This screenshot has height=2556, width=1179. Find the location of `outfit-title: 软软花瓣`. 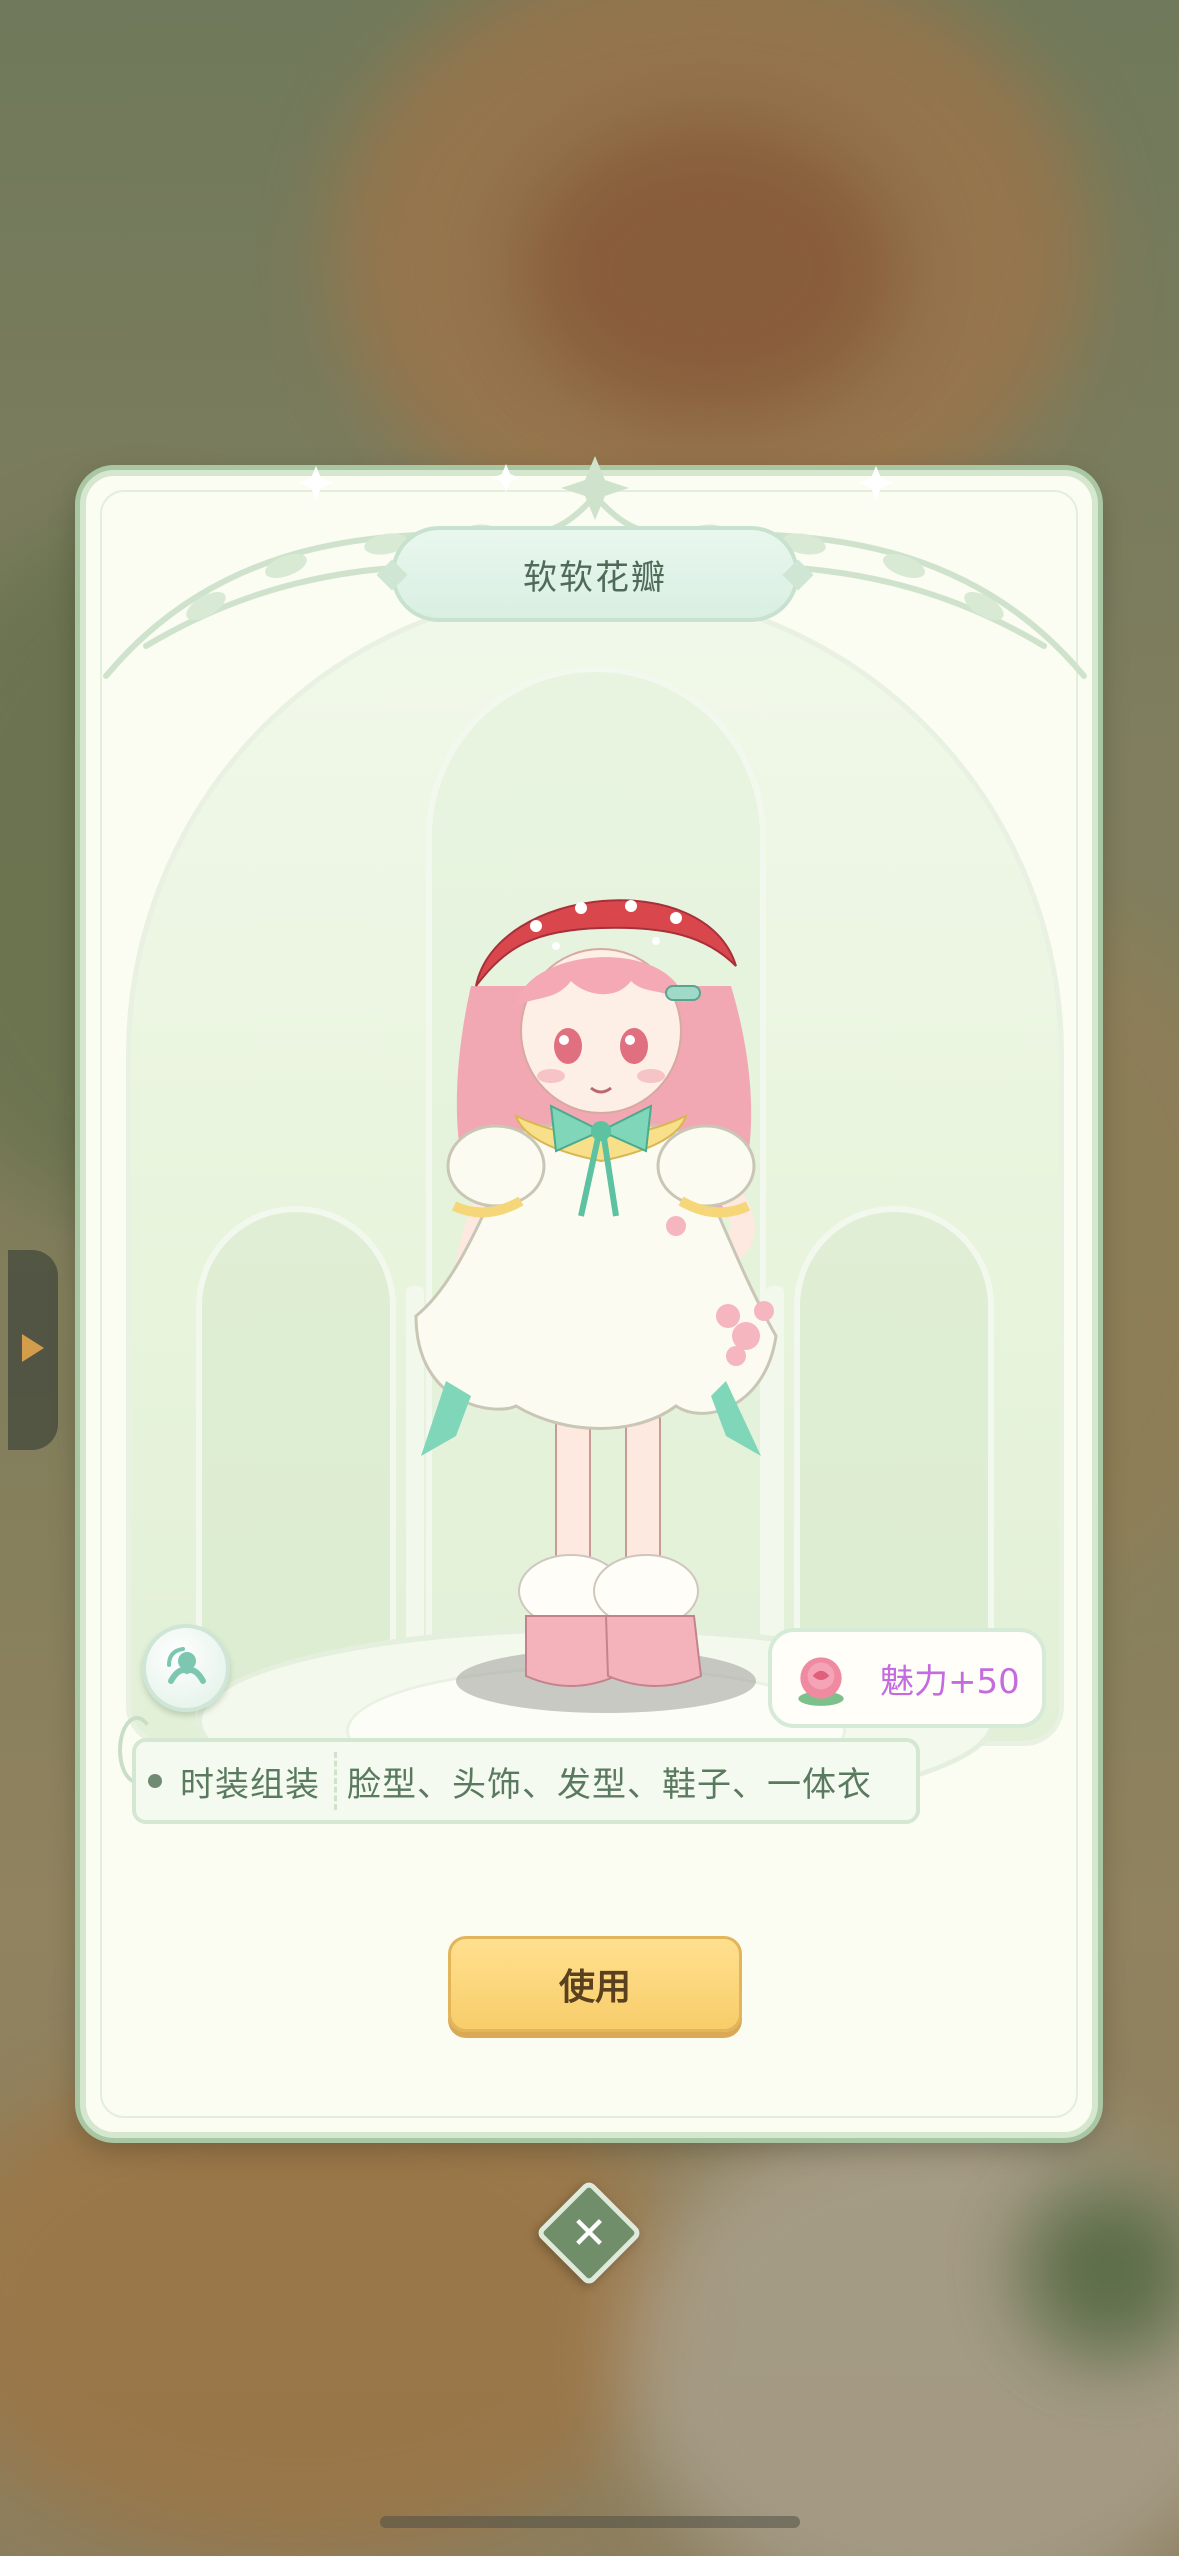

outfit-title: 软软花瓣 is located at coordinates (595, 577).